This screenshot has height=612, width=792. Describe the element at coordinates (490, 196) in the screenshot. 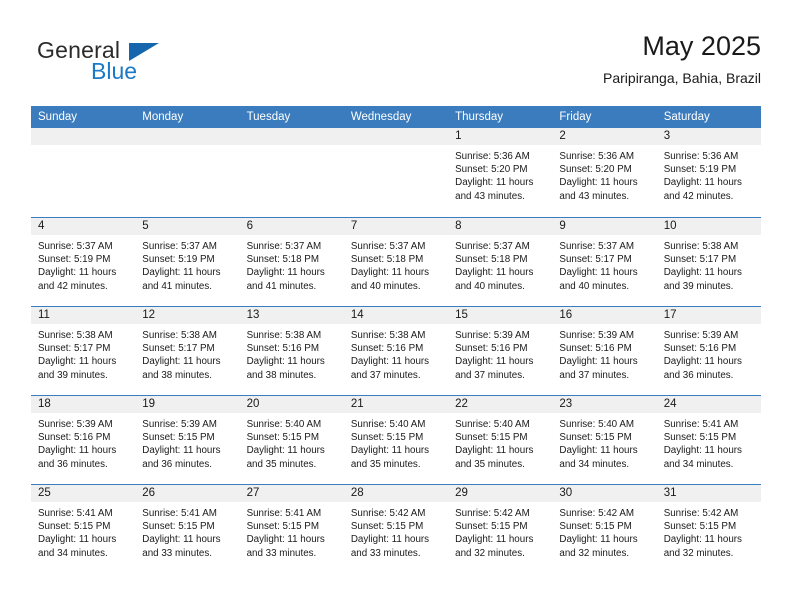

I see `daylight-text-line2: and 43 minutes.` at that location.